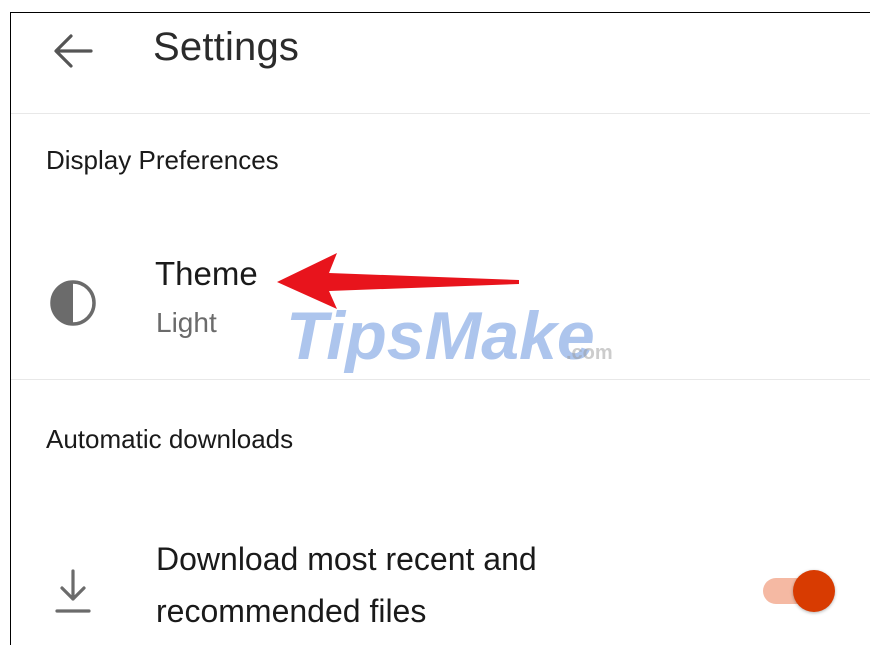 The width and height of the screenshot is (870, 645). What do you see at coordinates (73, 591) in the screenshot?
I see `download-icon` at bounding box center [73, 591].